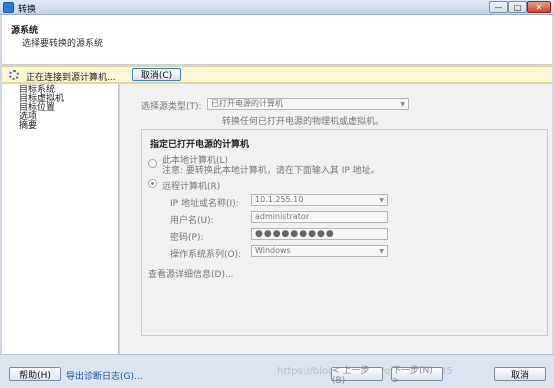  I want to click on os-family-label: 操作系统系列(O):, so click(206, 255).